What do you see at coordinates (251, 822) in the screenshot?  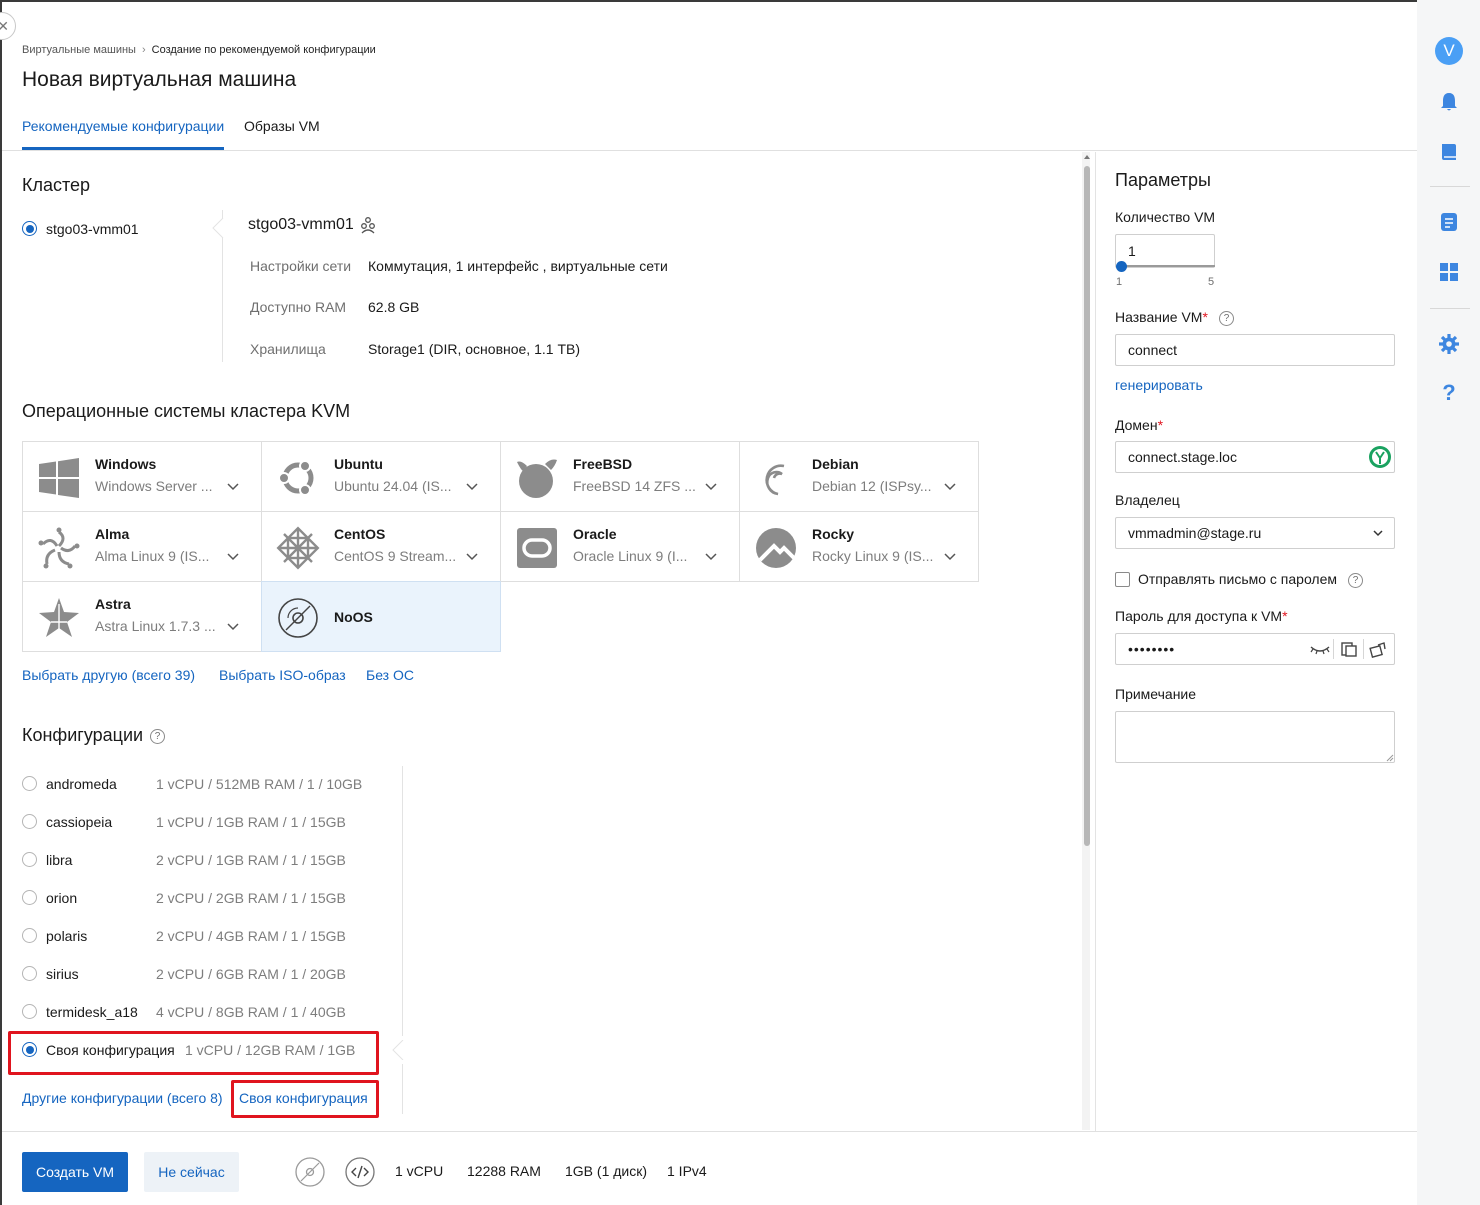 I see `config-spec: 1 vCPU / 1GB RAM / 1 / 15GB` at bounding box center [251, 822].